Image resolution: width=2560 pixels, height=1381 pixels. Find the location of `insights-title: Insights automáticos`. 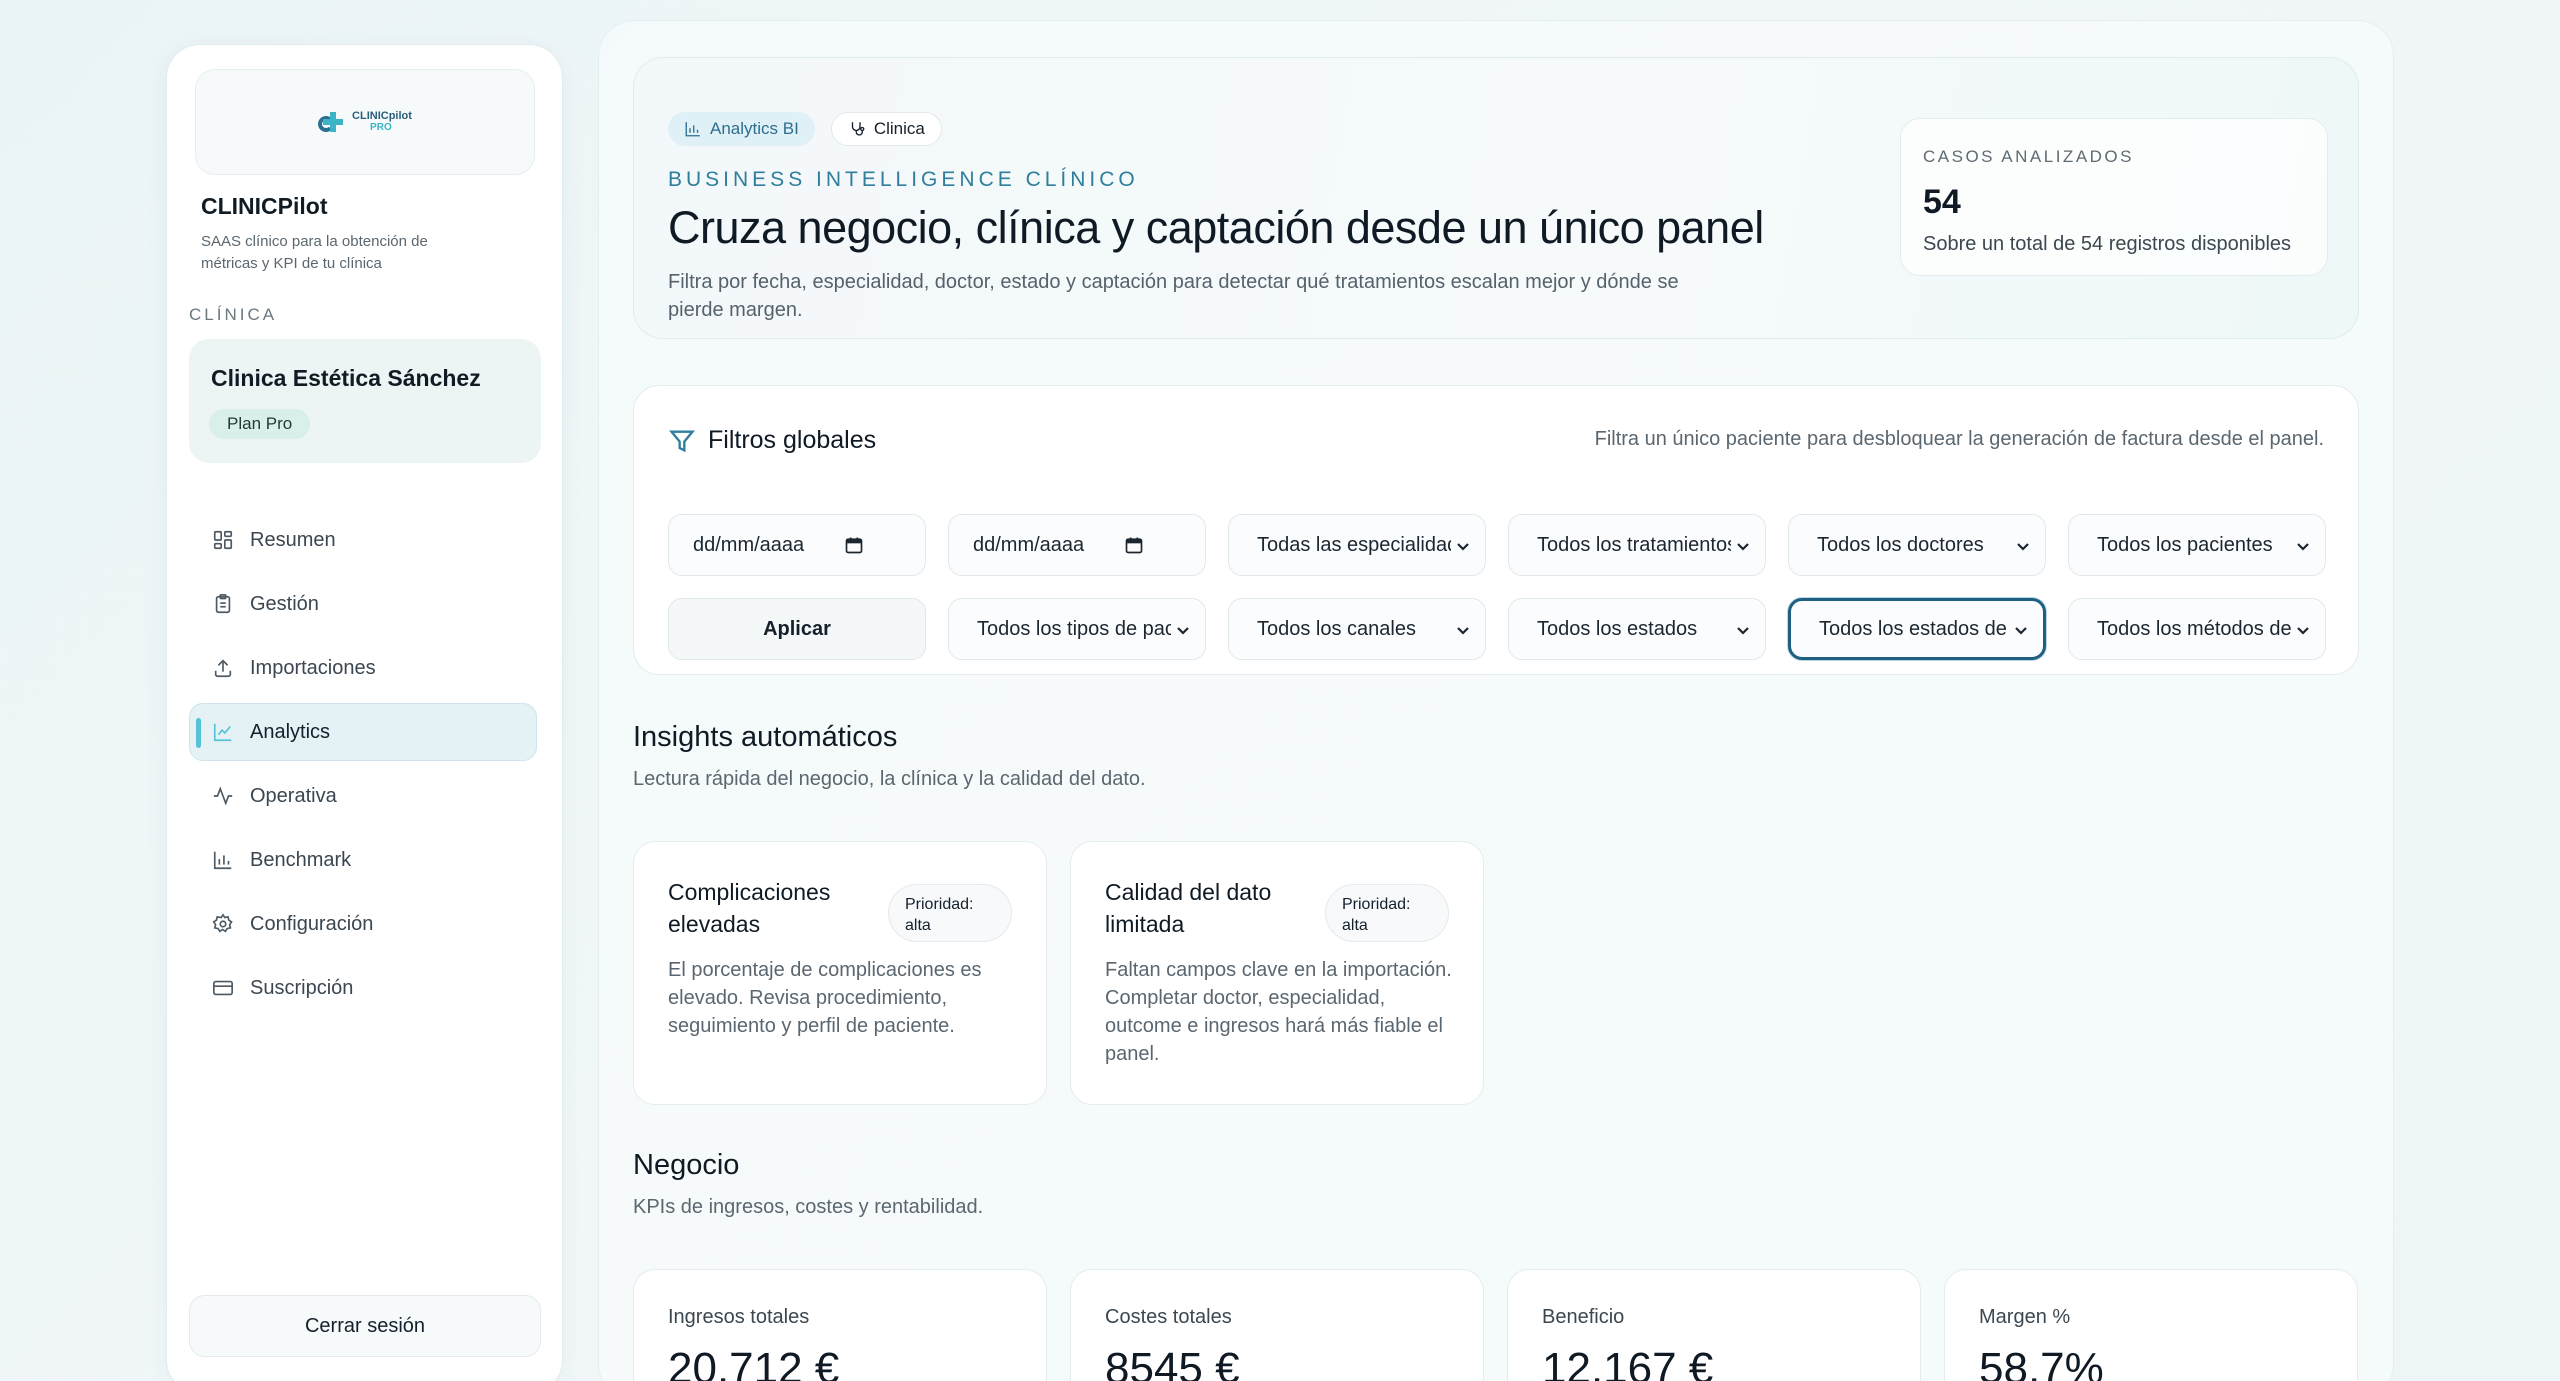

insights-title: Insights automáticos is located at coordinates (765, 737).